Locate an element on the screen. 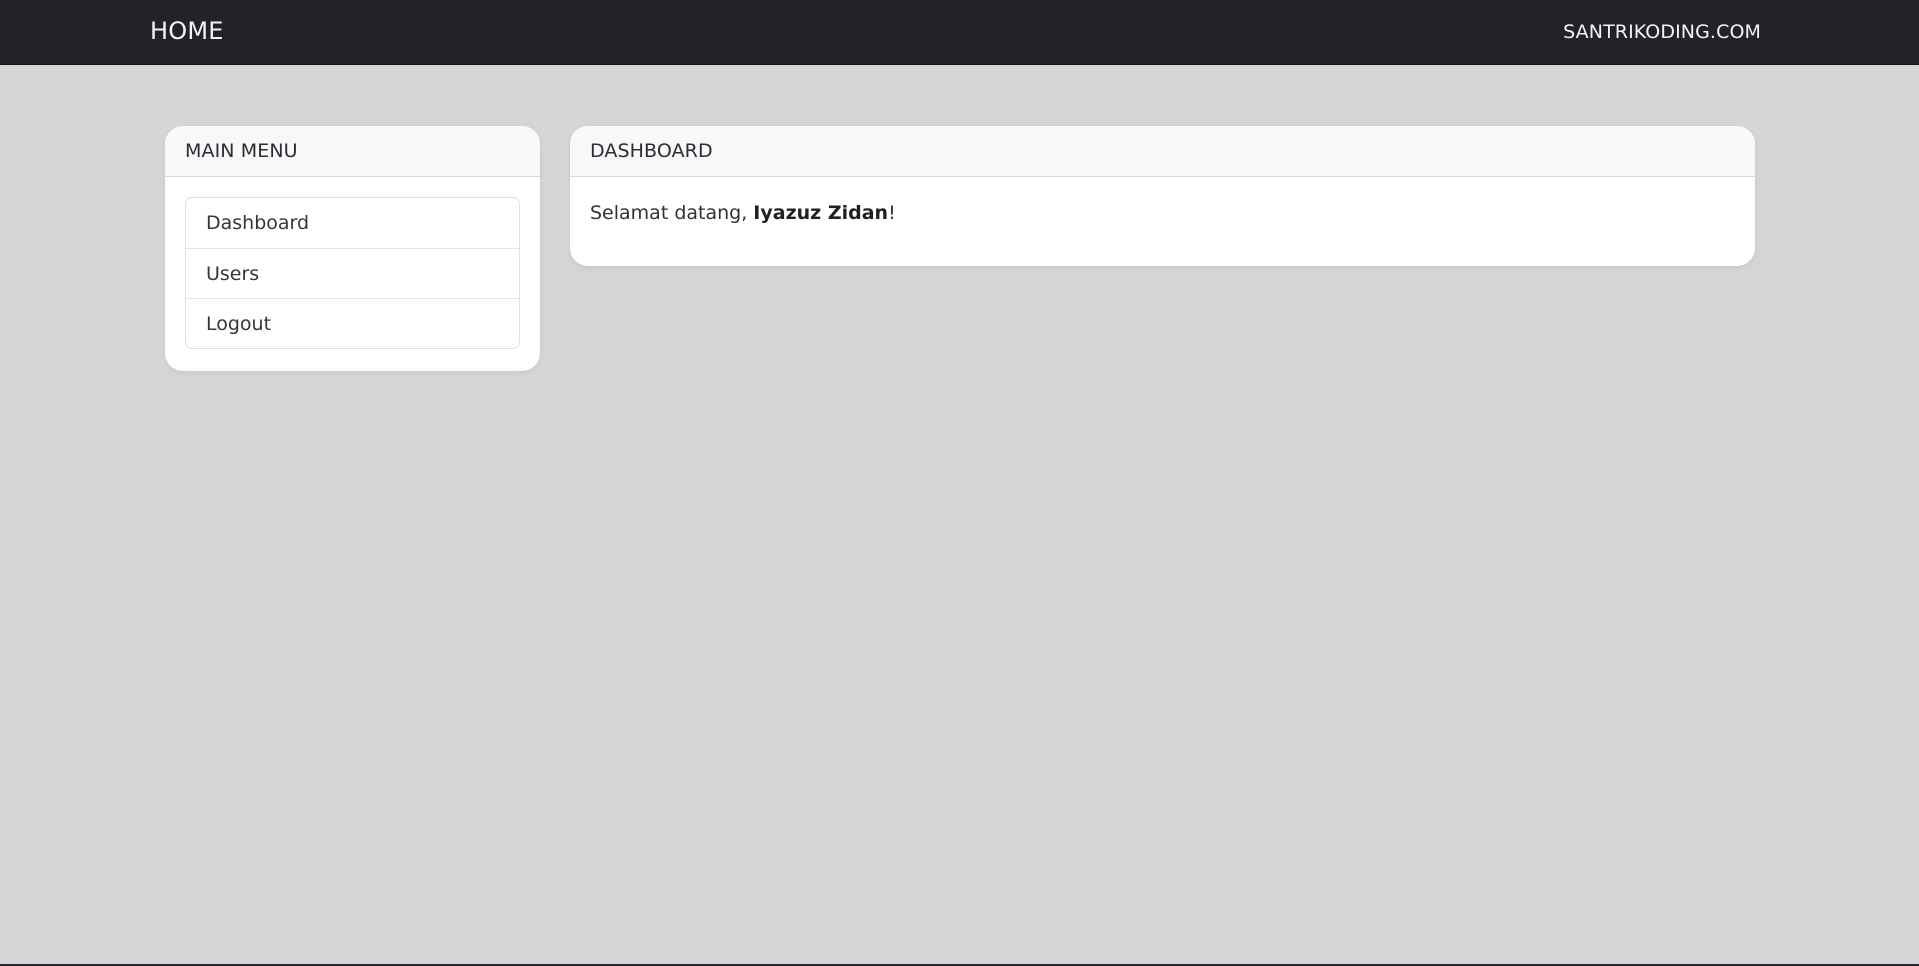 This screenshot has height=966, width=1919. menu-item-users: Users is located at coordinates (352, 273).